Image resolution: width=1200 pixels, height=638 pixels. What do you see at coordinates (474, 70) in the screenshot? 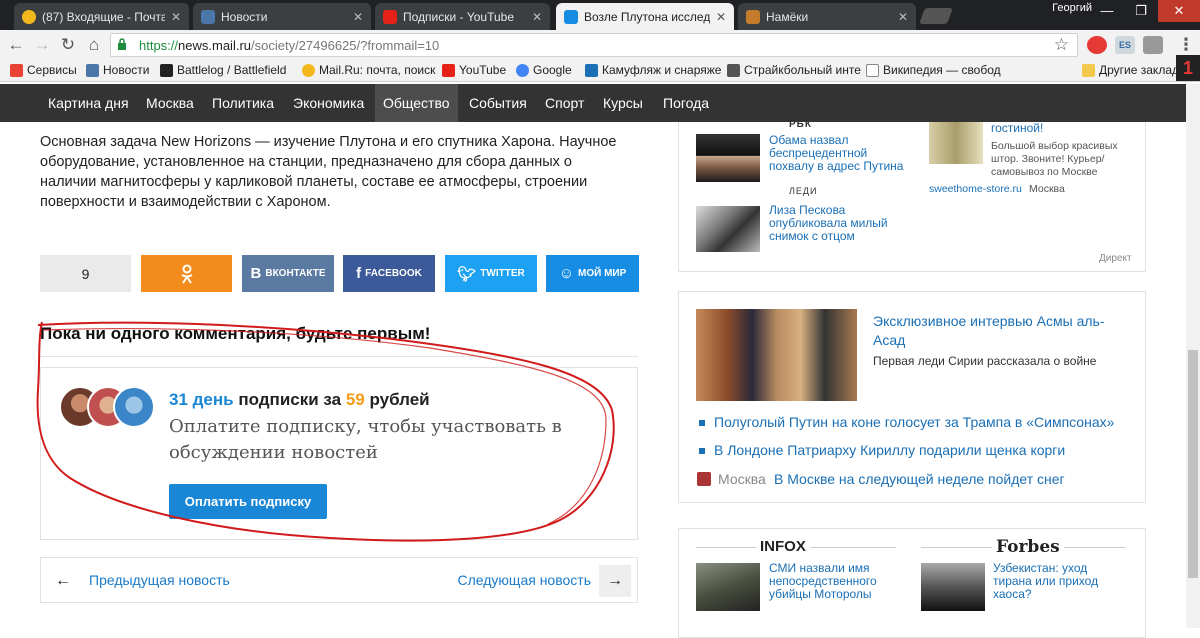
I see `bookmark-youtube: YouTube` at bounding box center [474, 70].